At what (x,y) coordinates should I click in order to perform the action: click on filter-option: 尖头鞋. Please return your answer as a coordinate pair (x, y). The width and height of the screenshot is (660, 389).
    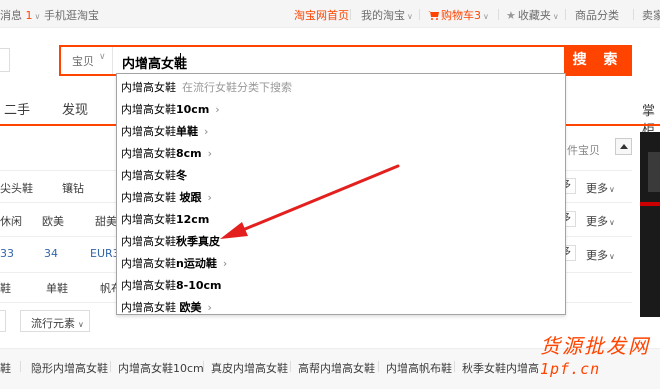
    Looking at the image, I should click on (16, 188).